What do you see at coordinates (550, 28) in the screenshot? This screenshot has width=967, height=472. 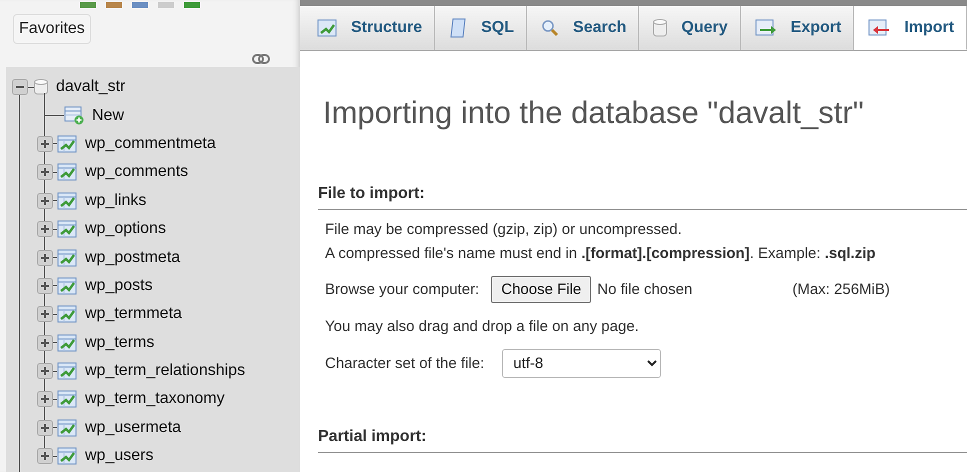 I see `search-icon` at bounding box center [550, 28].